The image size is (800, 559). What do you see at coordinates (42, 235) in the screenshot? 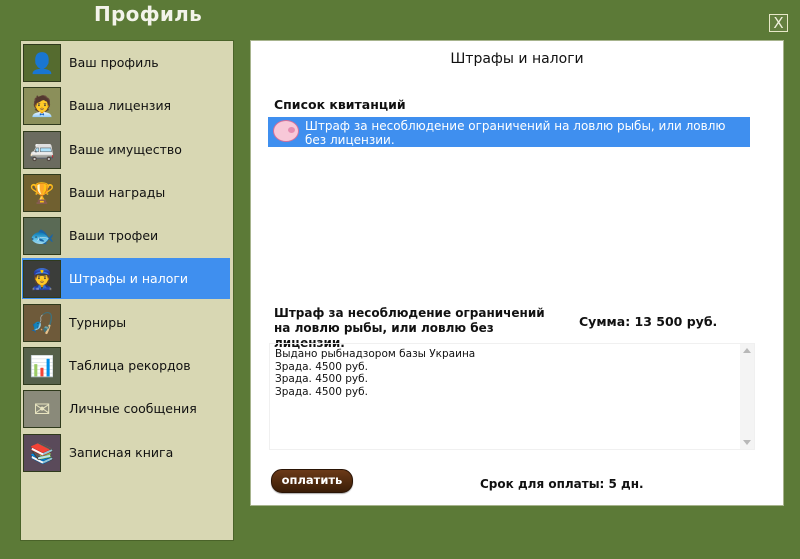
I see `trophies-icon: 🐟` at bounding box center [42, 235].